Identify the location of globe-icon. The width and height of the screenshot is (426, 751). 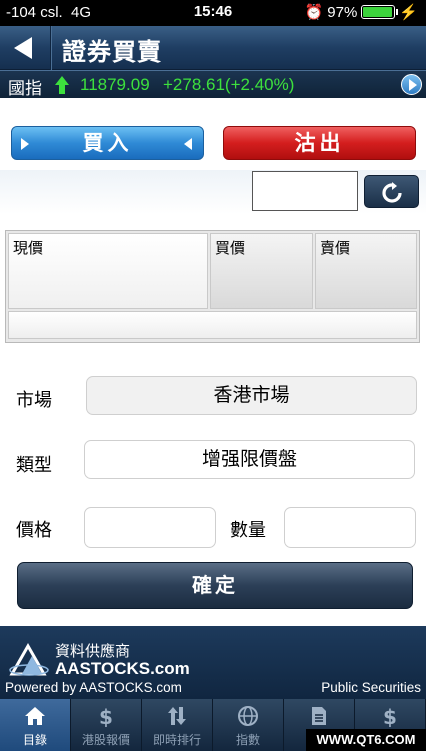
(248, 716).